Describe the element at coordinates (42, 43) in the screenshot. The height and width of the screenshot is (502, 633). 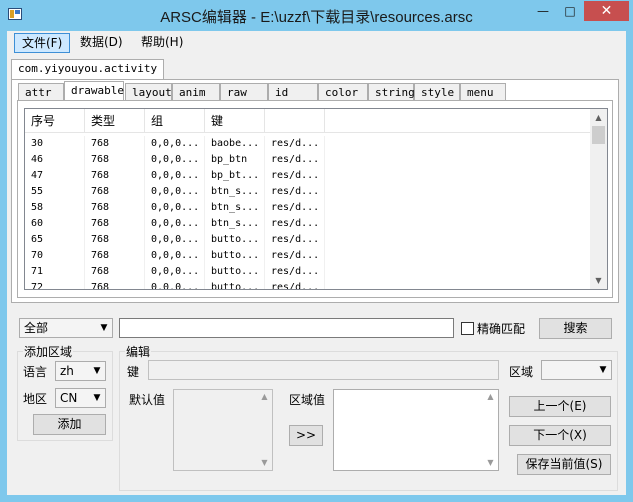
I see `menu-file: 文件(F)` at that location.